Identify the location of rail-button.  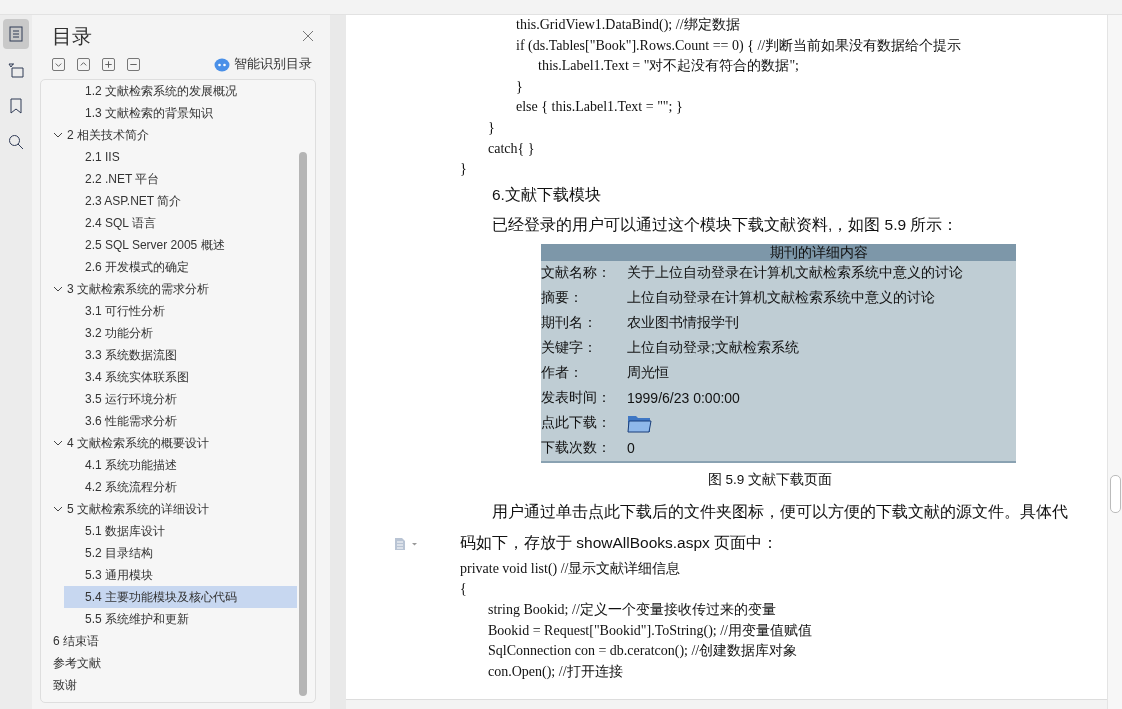
(16, 34).